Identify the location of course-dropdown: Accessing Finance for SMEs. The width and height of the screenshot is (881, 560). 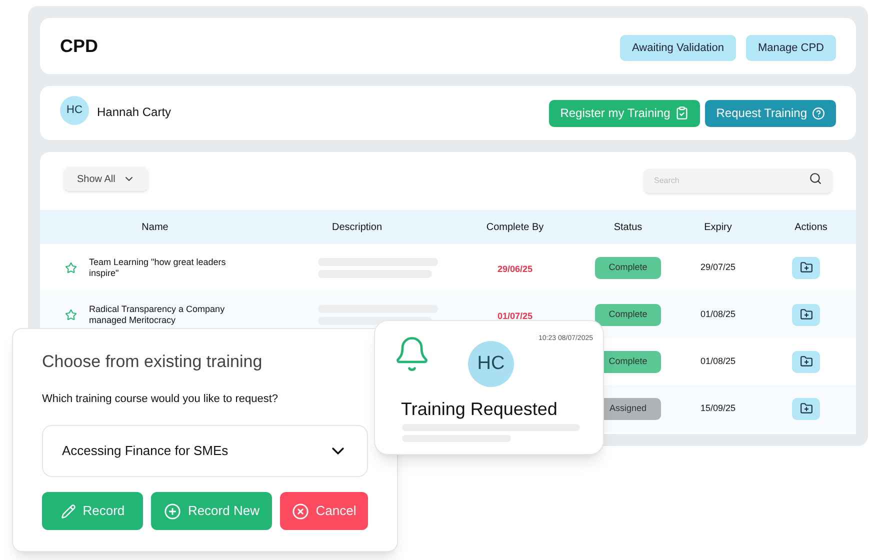
(205, 451).